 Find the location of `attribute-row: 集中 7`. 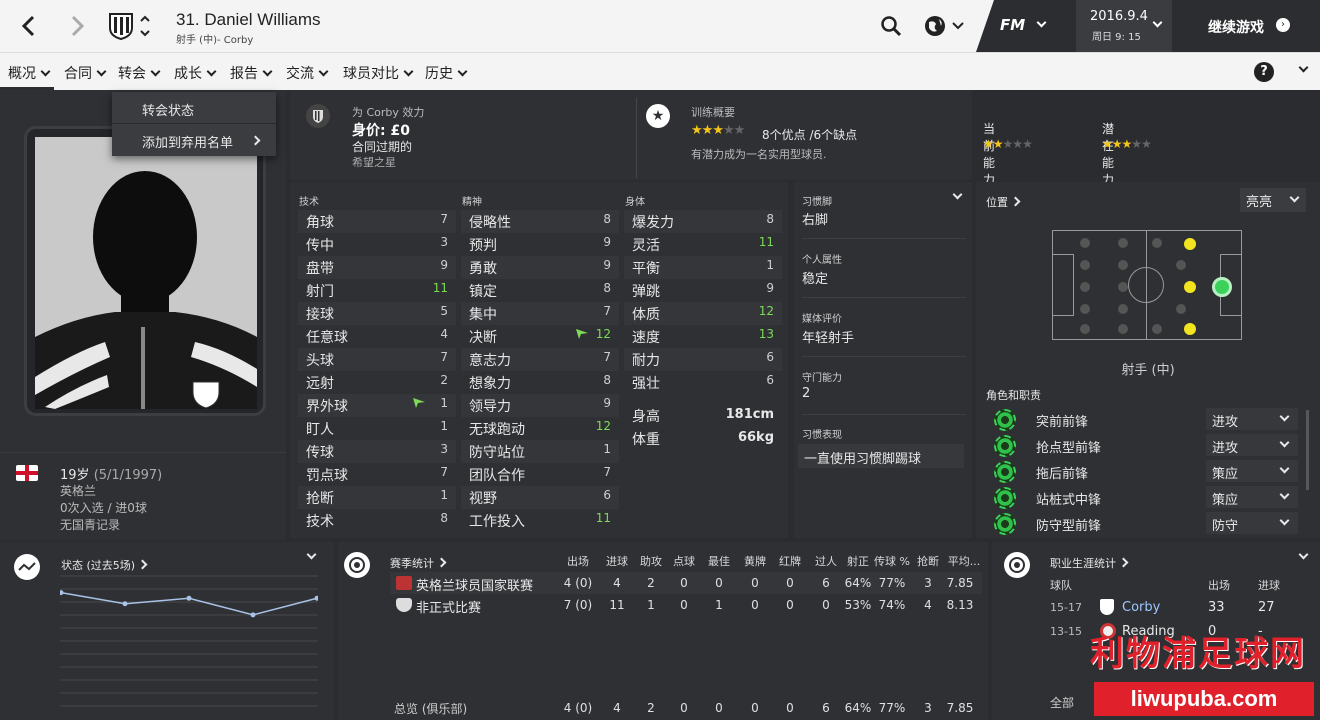

attribute-row: 集中 7 is located at coordinates (540, 313).